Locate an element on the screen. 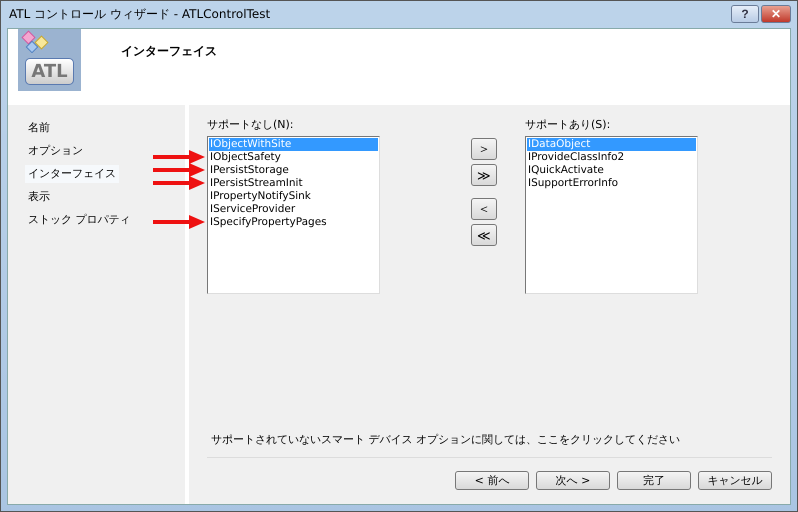  list-item: ISupportErrorInfo is located at coordinates (611, 183).